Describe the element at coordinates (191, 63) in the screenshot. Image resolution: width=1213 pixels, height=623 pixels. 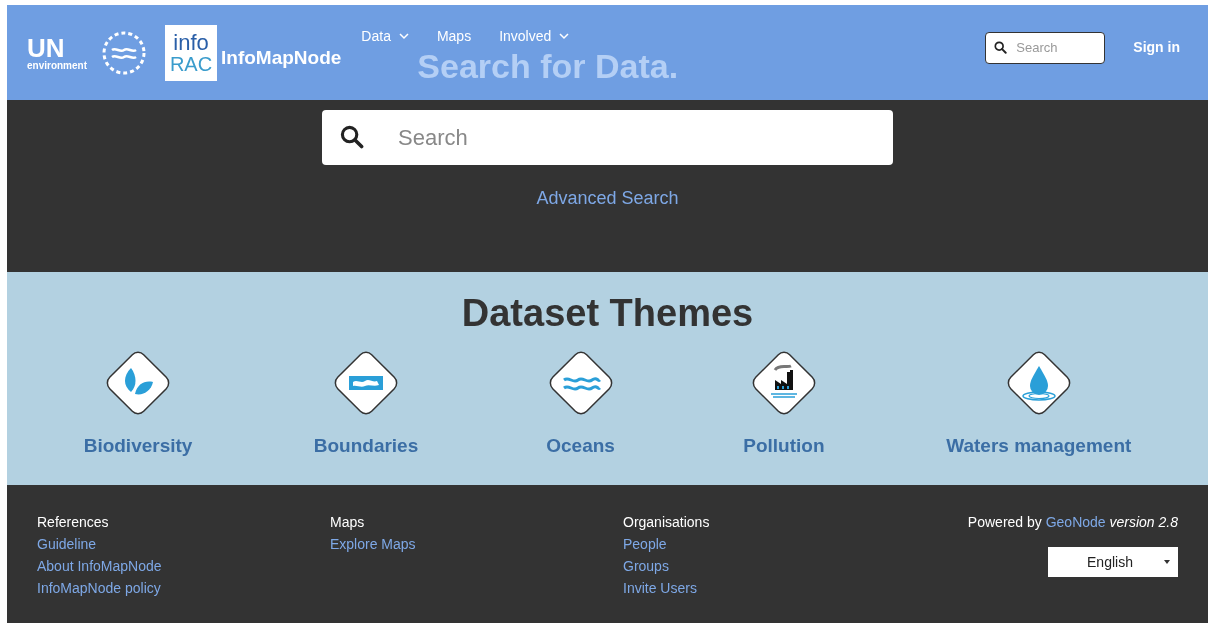
I see `logo-text: RAC` at that location.